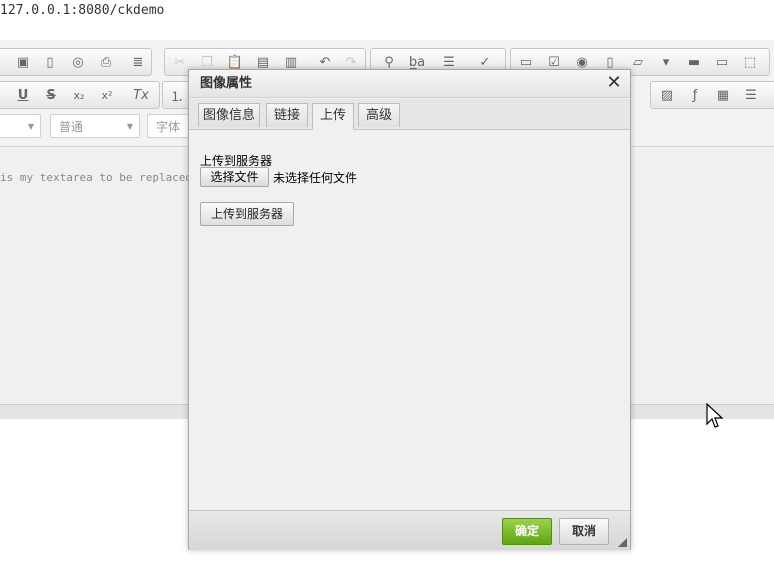  Describe the element at coordinates (614, 83) in the screenshot. I see `close-icon: ✕` at that location.